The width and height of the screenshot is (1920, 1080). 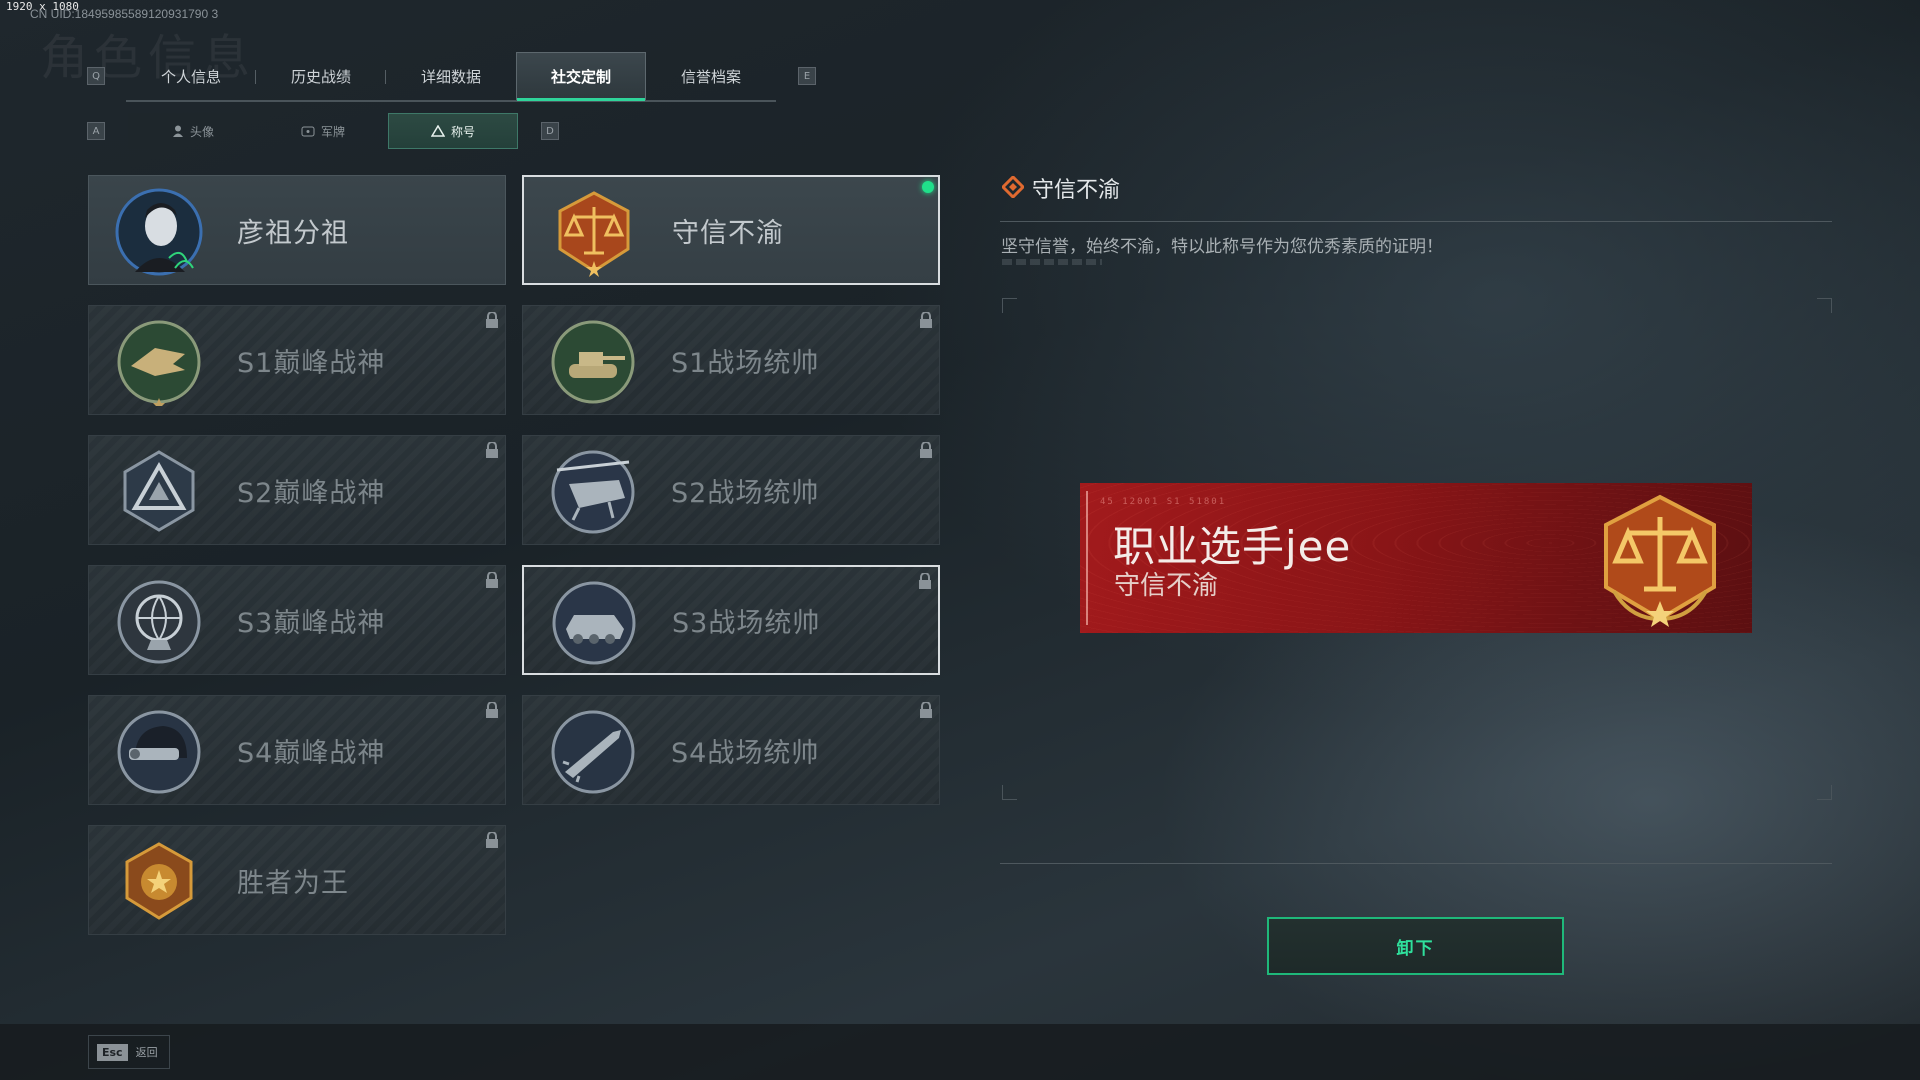 I want to click on title-card: S3巅峰战神, so click(x=297, y=620).